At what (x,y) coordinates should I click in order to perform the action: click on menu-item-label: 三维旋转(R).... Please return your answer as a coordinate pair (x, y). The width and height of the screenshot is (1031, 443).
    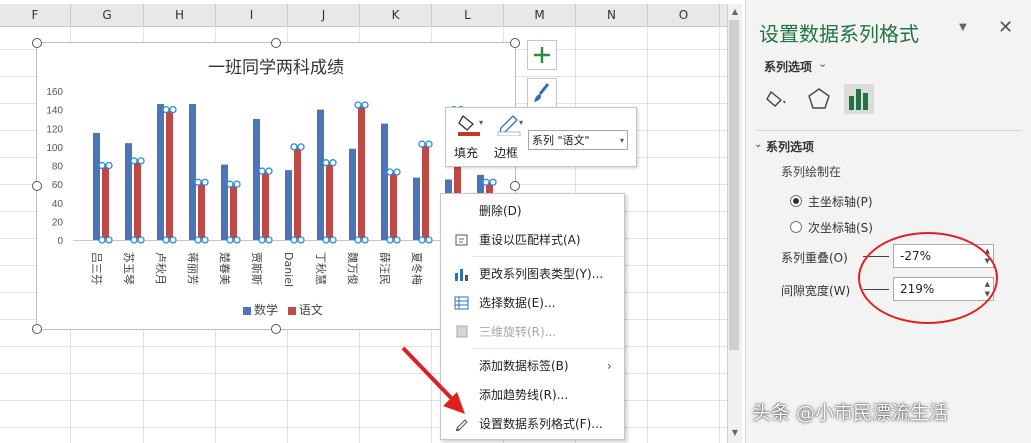
    Looking at the image, I should click on (518, 332).